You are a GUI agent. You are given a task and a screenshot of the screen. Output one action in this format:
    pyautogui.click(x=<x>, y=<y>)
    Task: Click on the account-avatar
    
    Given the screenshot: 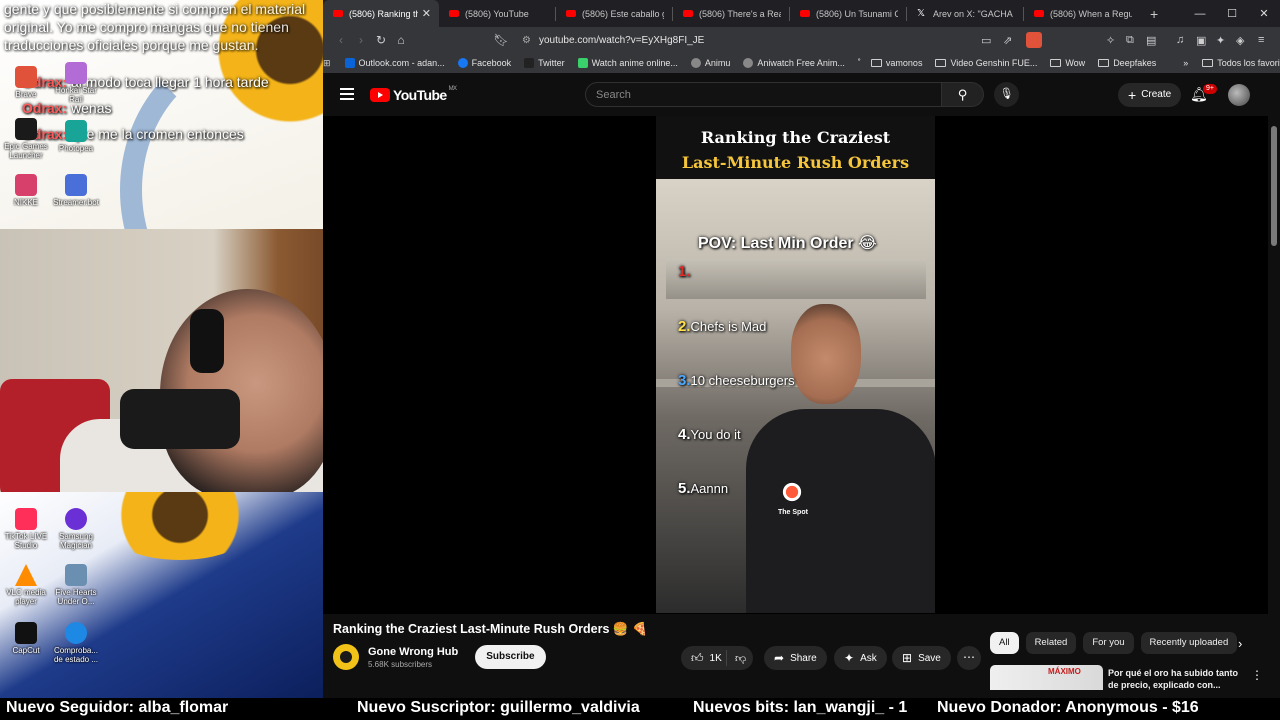 What is the action you would take?
    pyautogui.click(x=1239, y=95)
    